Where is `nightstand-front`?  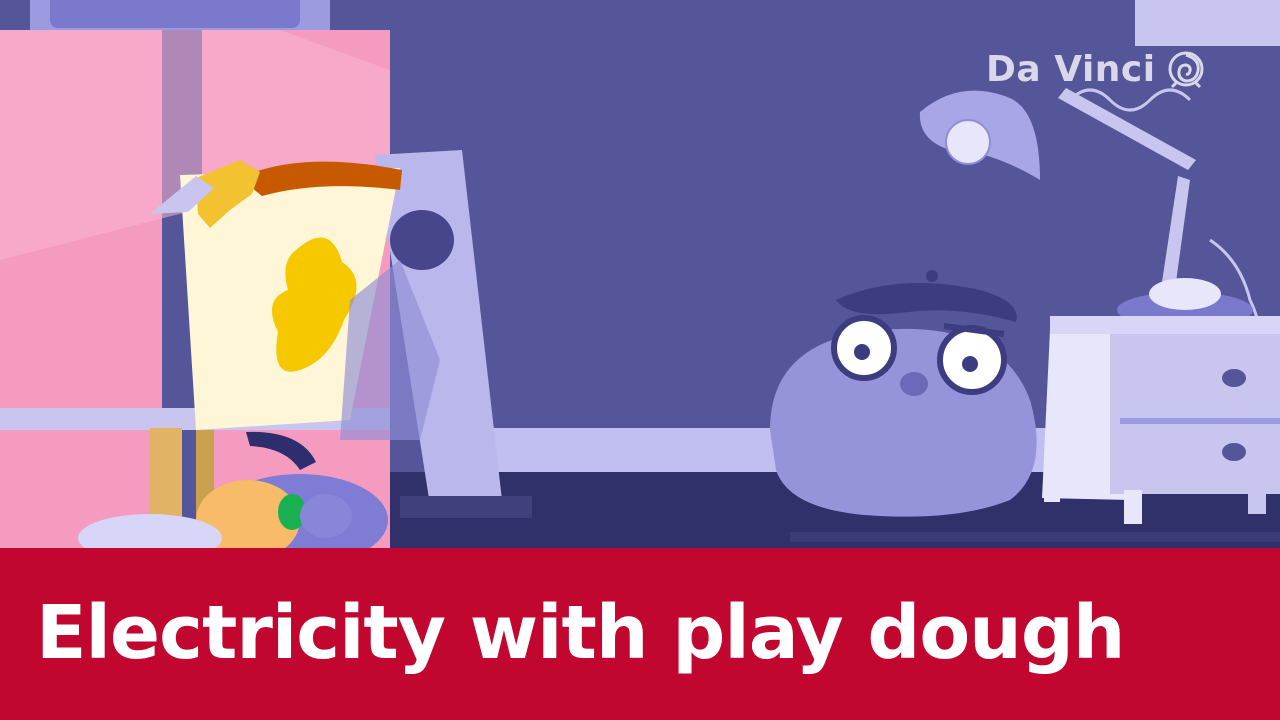
nightstand-front is located at coordinates (1195, 410).